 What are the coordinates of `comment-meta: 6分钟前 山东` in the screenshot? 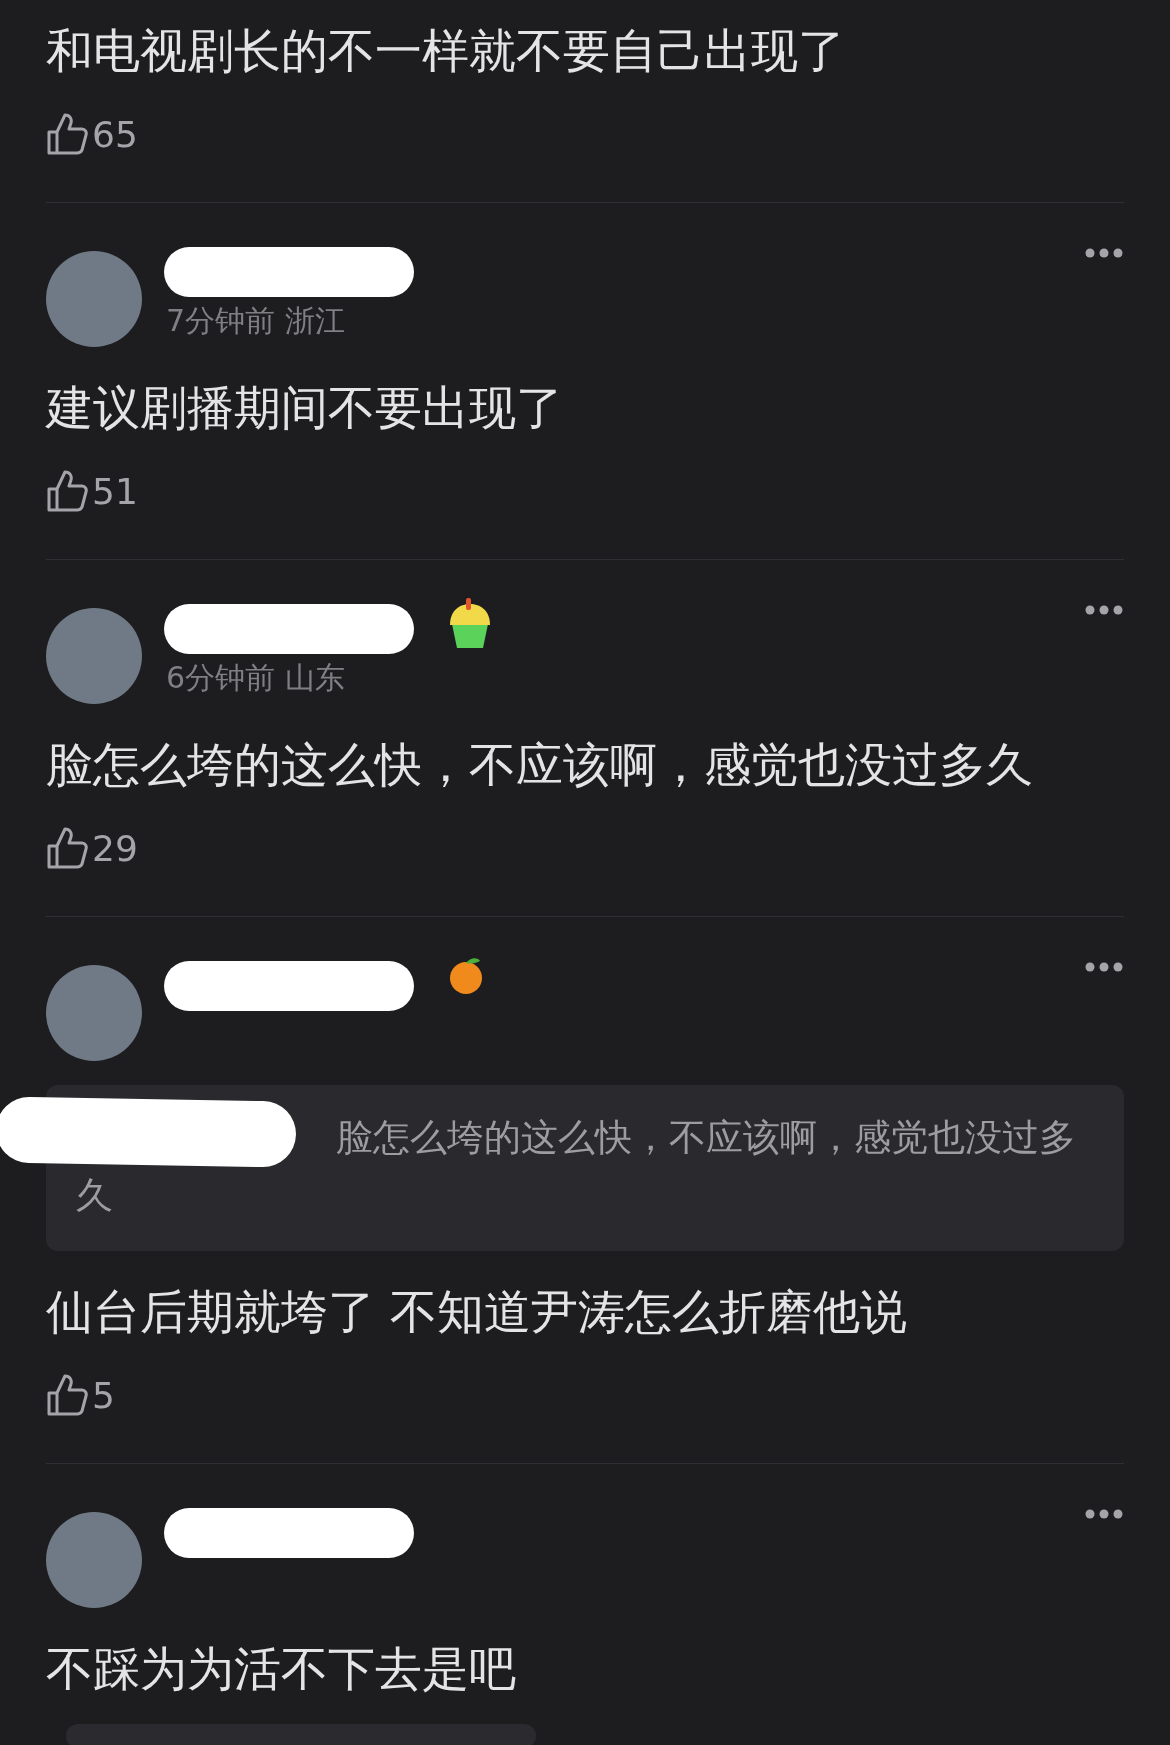 It's located at (255, 678).